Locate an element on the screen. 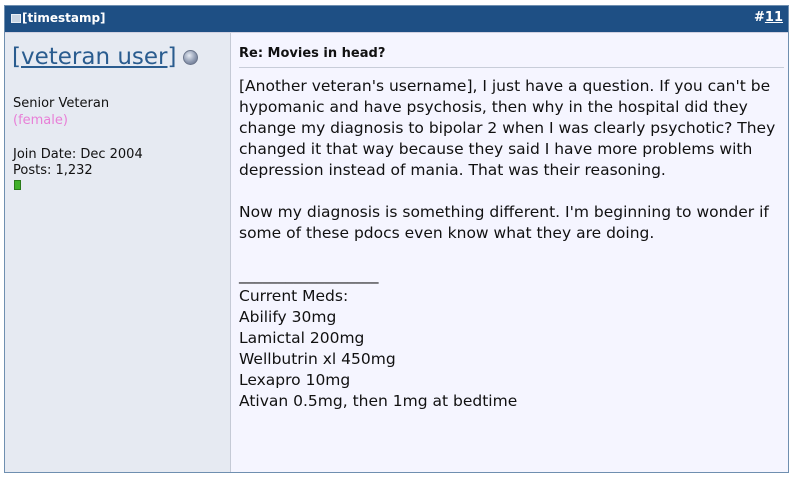 The image size is (793, 477). post-count: Posts: 1,232 is located at coordinates (53, 170).